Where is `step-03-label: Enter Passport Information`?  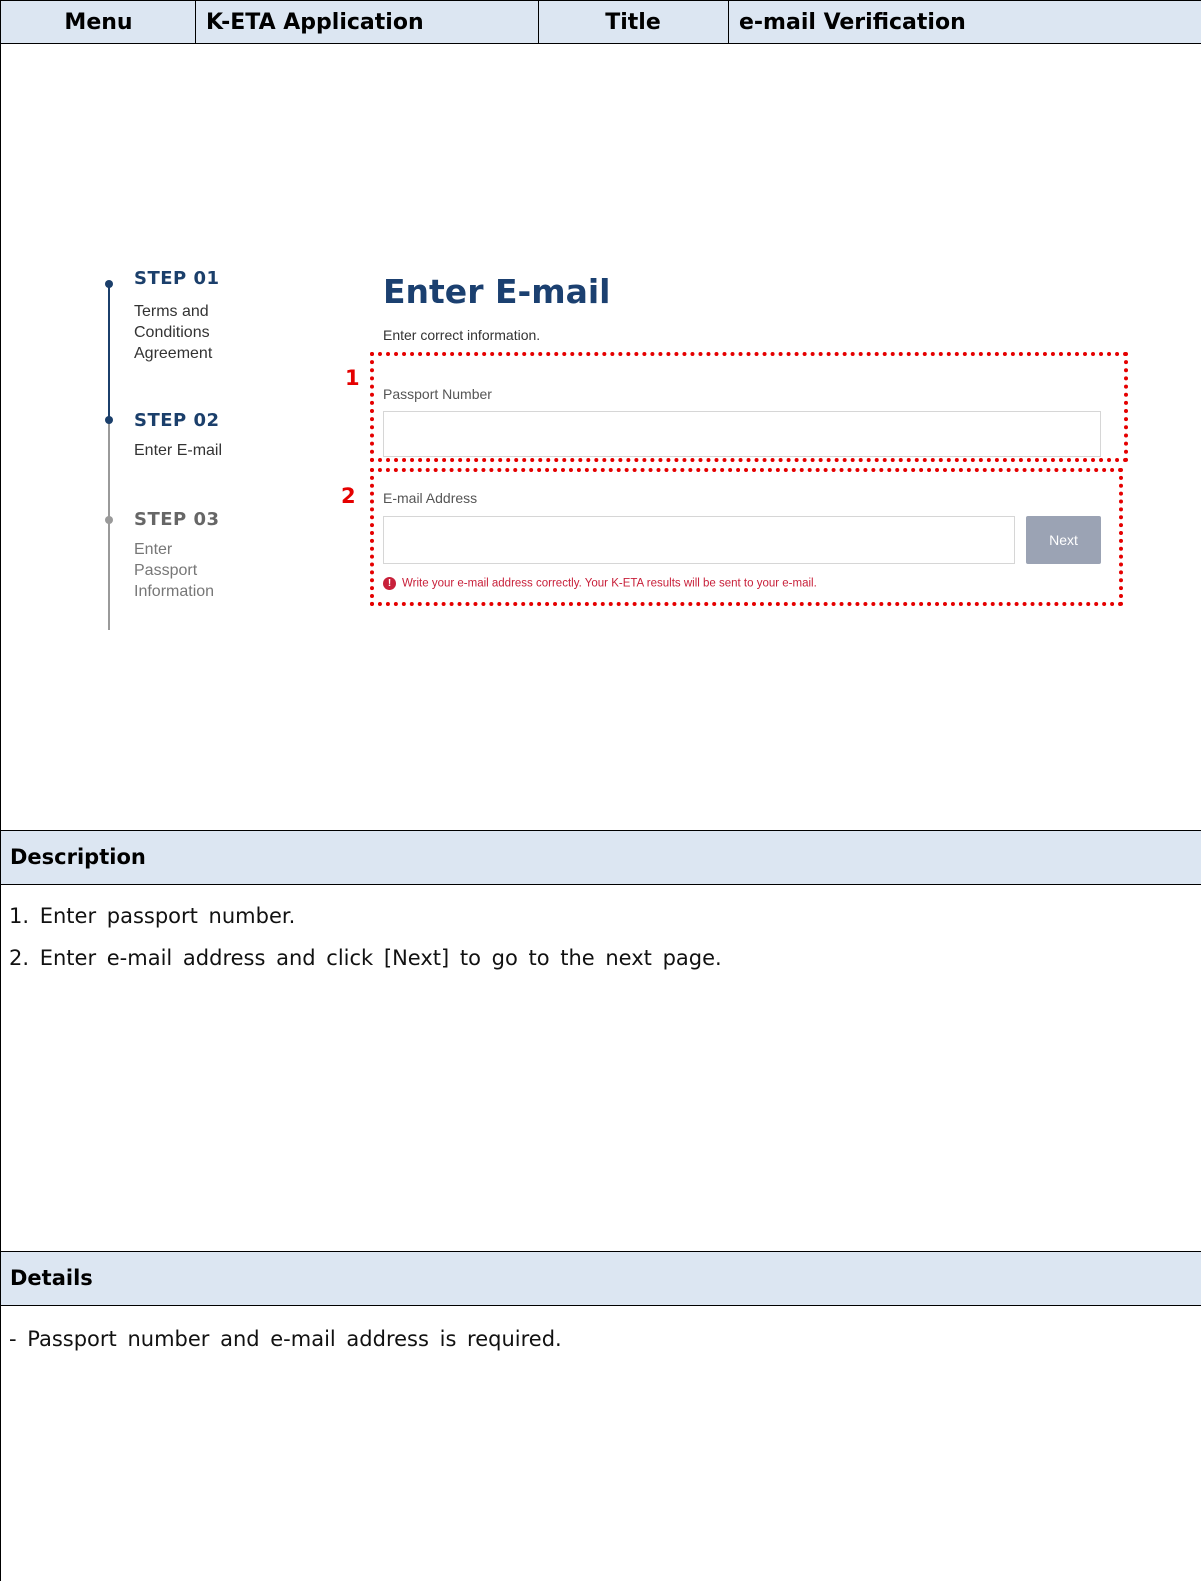 step-03-label: Enter Passport Information is located at coordinates (174, 570).